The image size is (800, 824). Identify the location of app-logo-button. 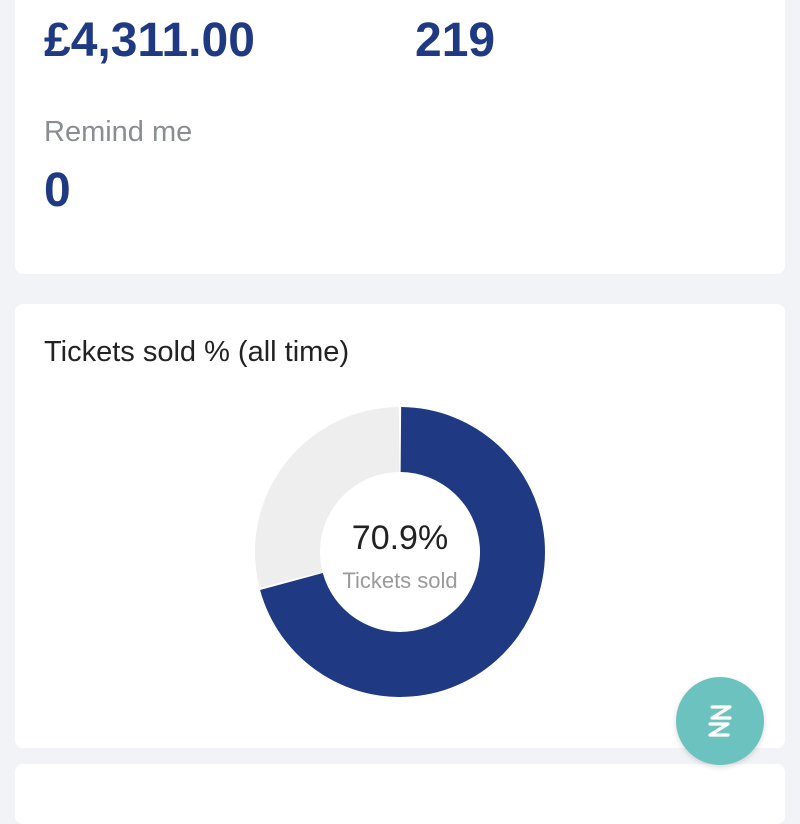
(720, 721).